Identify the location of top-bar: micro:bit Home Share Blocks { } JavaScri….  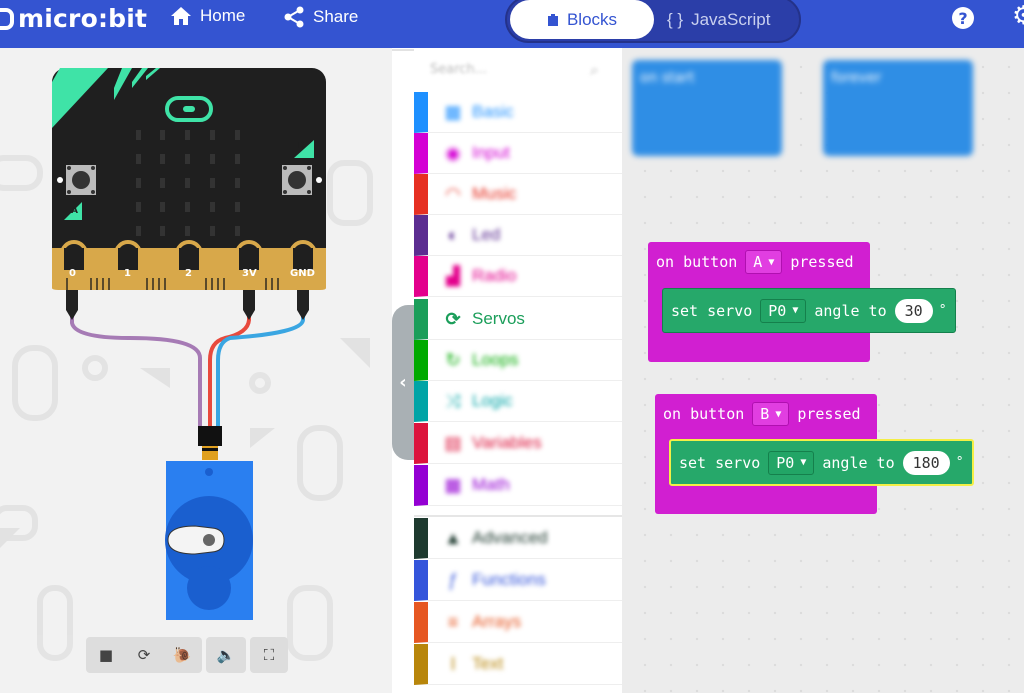
(512, 24).